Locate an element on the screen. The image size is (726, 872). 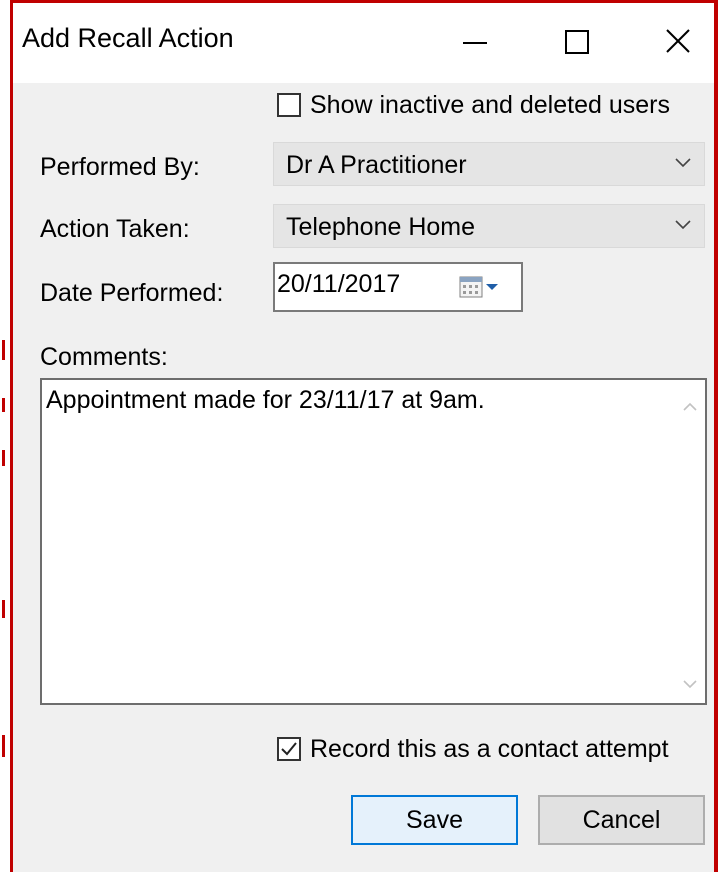
record-contact-label: Record this as a contact attempt is located at coordinates (489, 749).